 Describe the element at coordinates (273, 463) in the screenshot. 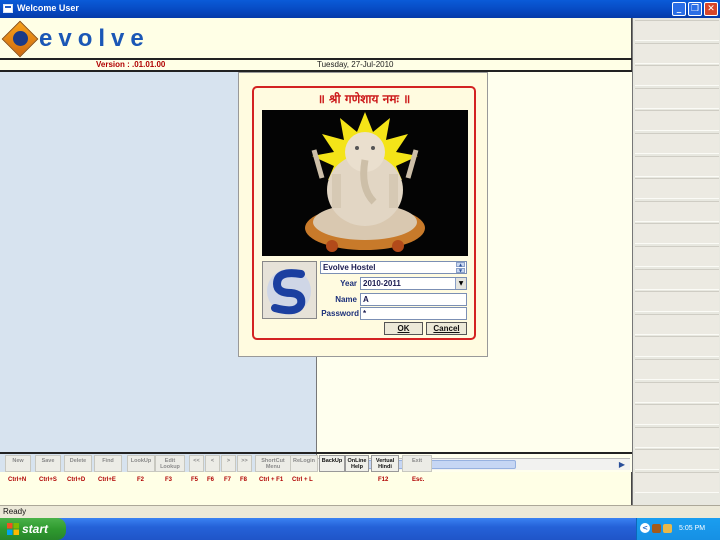

I see `toolbar-button-shortcut-menu: ShortCut Menu` at that location.